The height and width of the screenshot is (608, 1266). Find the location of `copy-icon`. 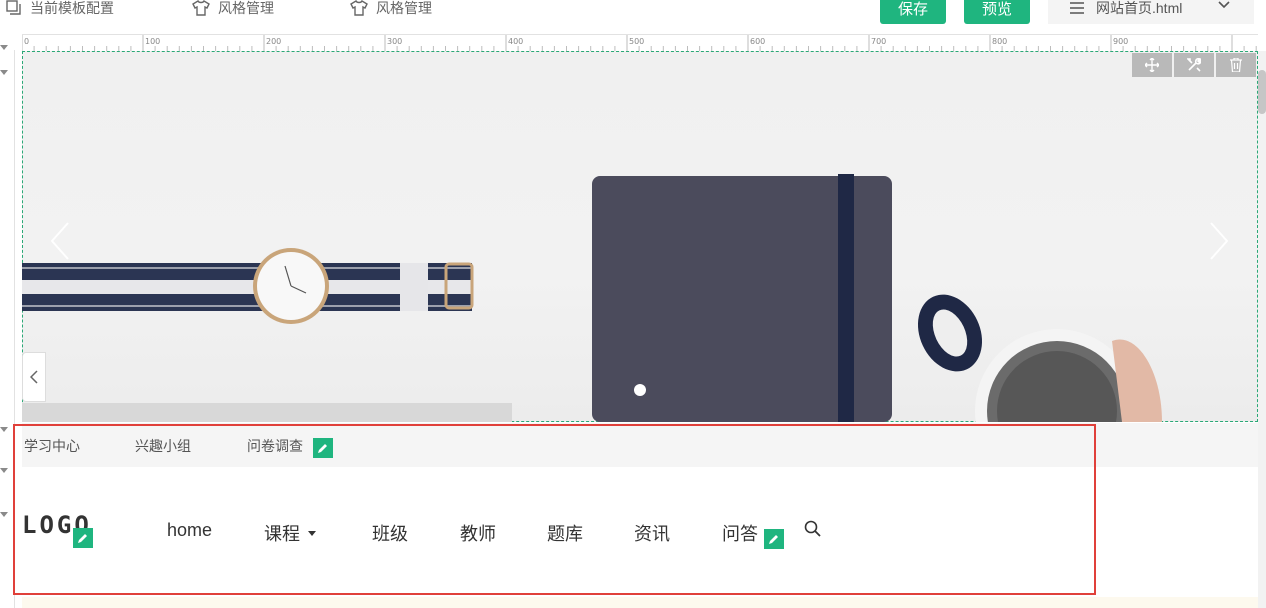

copy-icon is located at coordinates (13, 7).